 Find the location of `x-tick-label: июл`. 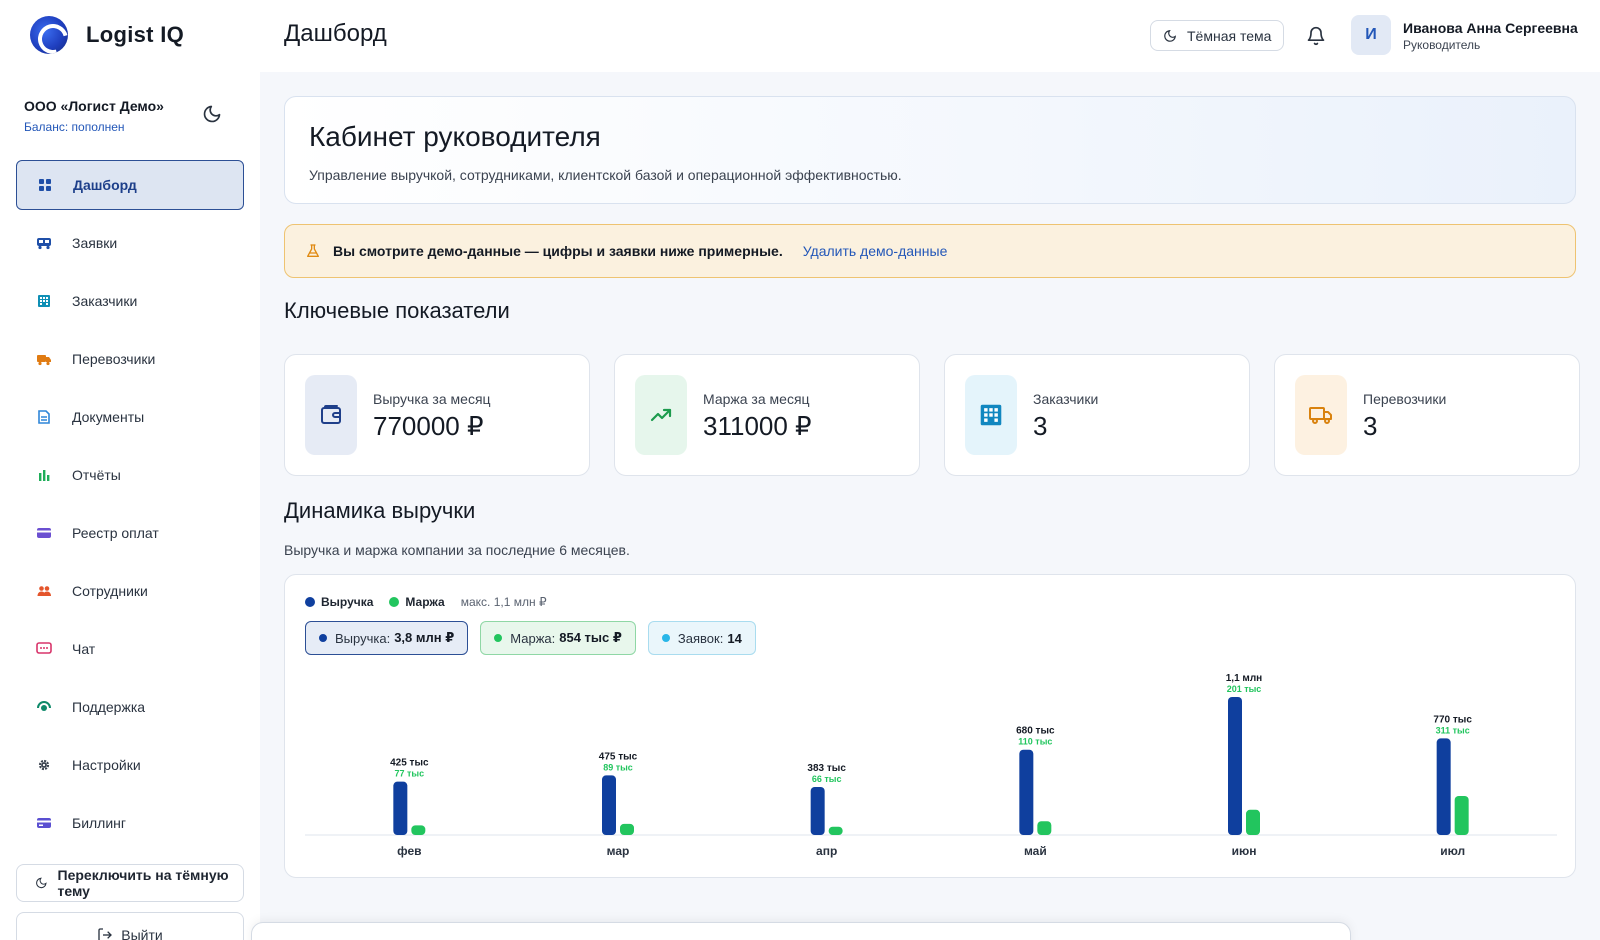

x-tick-label: июл is located at coordinates (1452, 851).